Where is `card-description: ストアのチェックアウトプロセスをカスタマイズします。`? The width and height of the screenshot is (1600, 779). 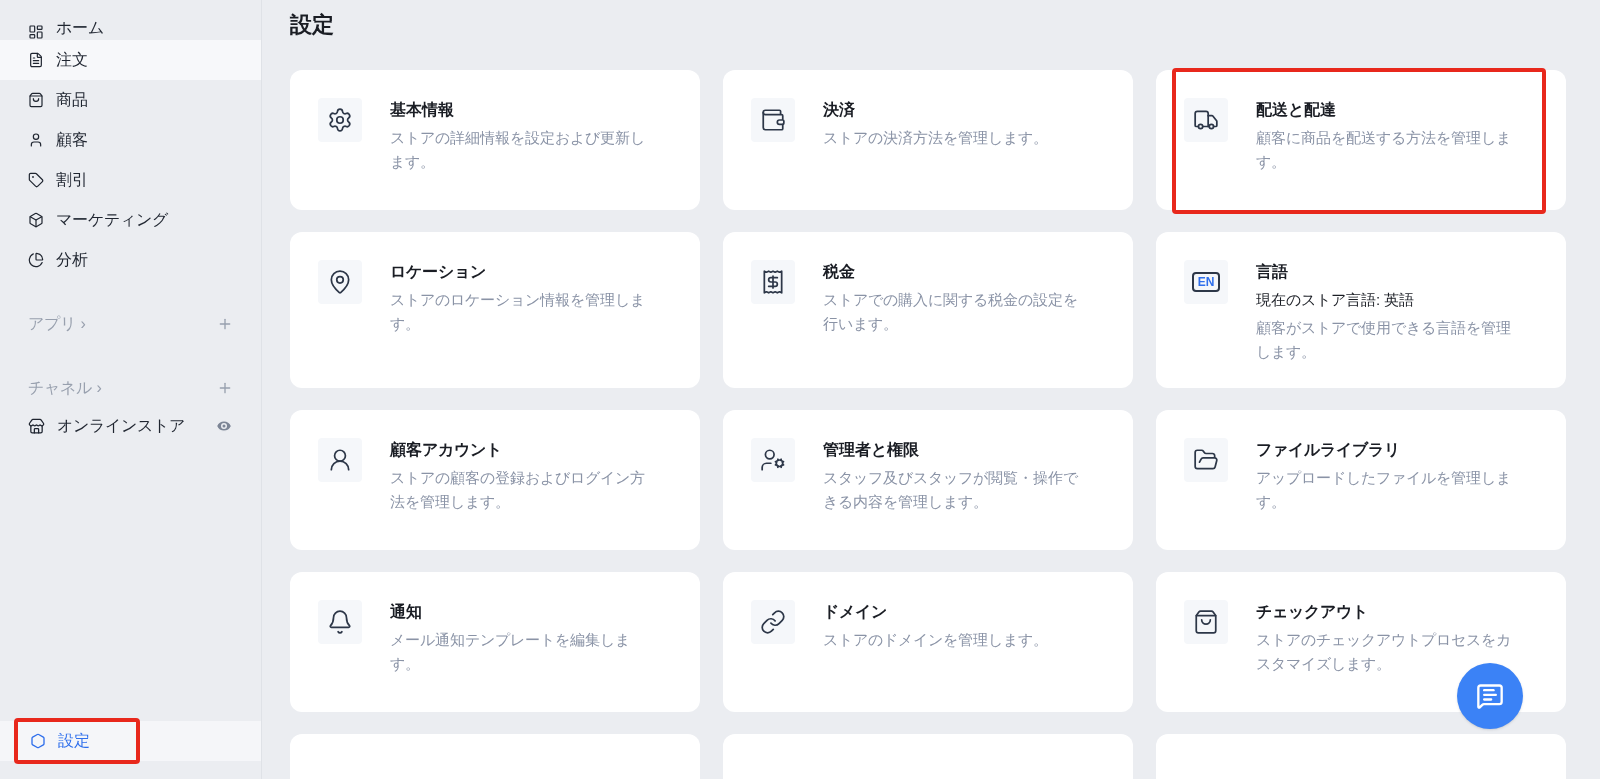
card-description: ストアのチェックアウトプロセスをカスタマイズします。 is located at coordinates (1384, 652).